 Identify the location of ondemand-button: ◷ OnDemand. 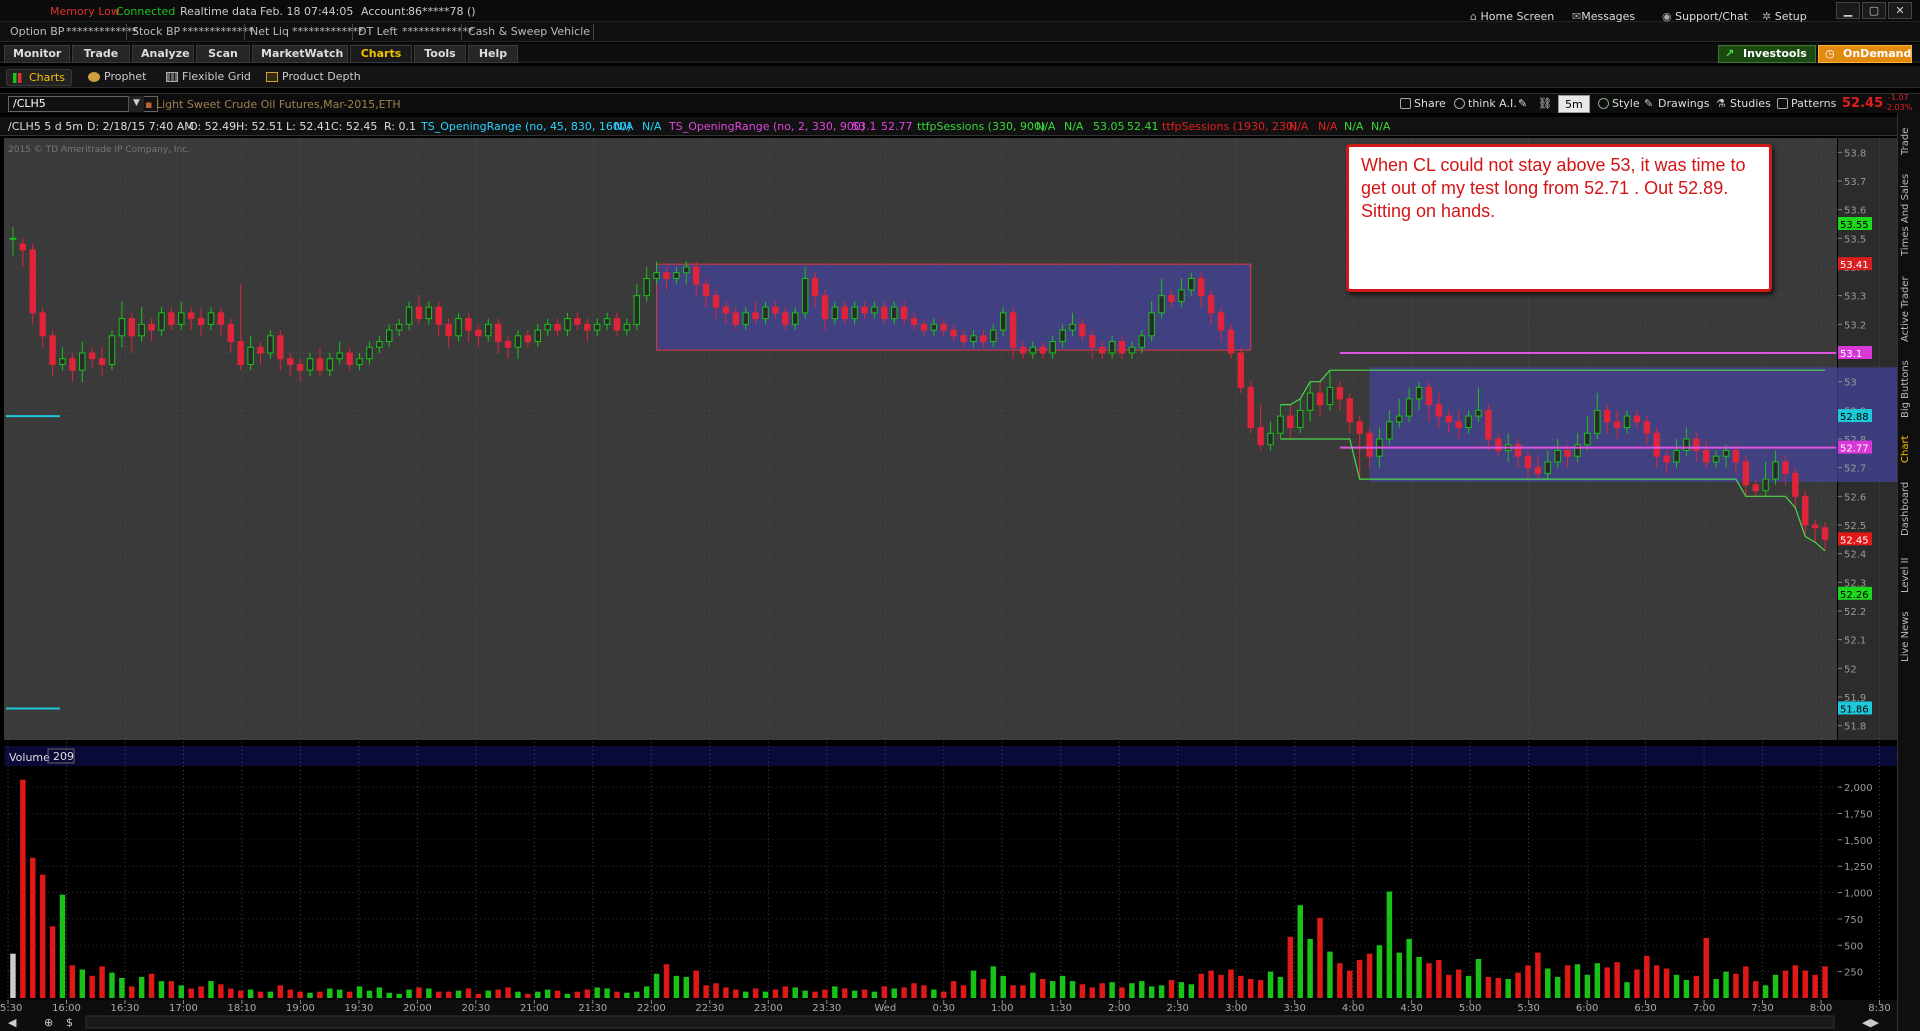
(1865, 54).